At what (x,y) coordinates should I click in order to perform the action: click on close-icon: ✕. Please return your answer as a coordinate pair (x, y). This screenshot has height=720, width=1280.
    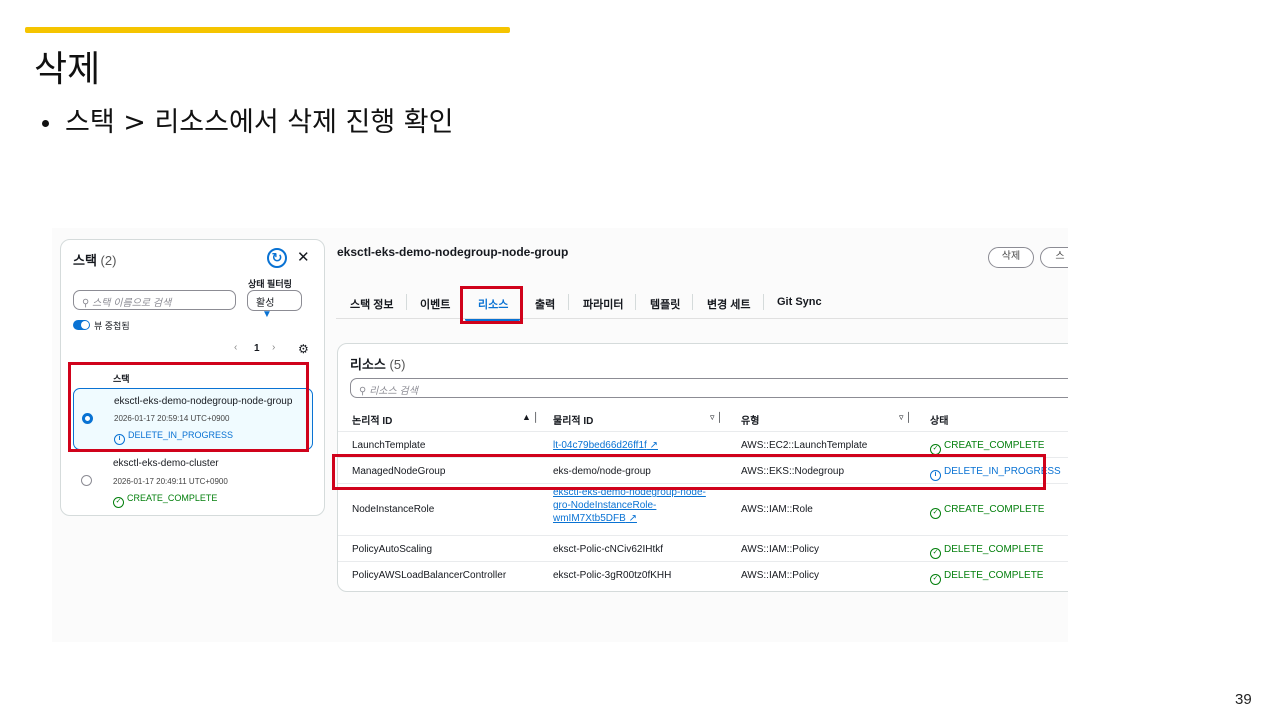
    Looking at the image, I should click on (303, 257).